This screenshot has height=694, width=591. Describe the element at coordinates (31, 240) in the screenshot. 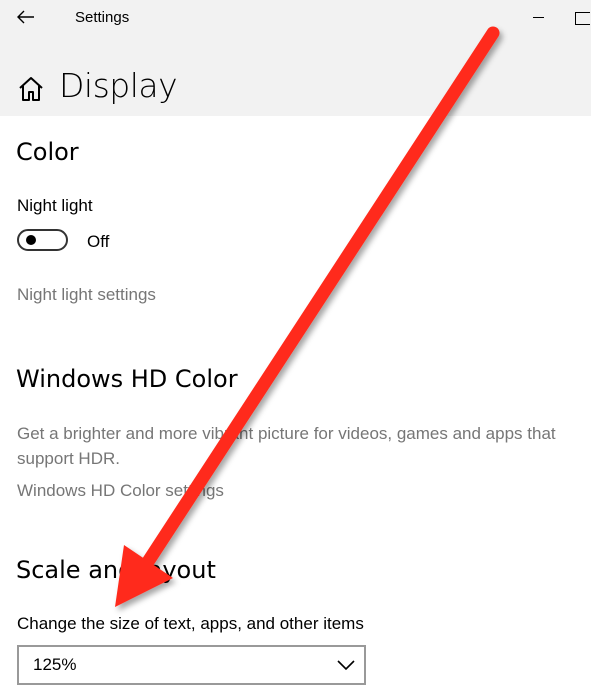

I see `toggle-knob` at that location.